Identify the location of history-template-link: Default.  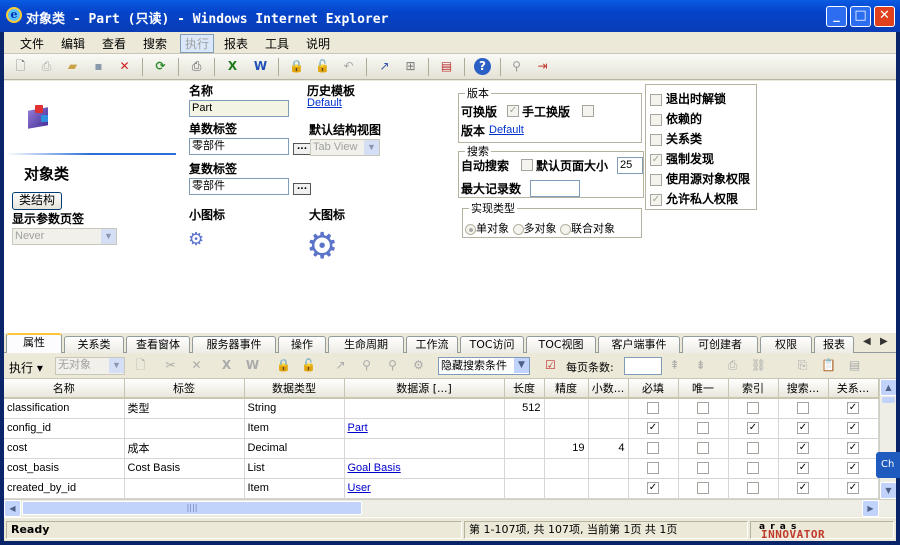
(324, 103).